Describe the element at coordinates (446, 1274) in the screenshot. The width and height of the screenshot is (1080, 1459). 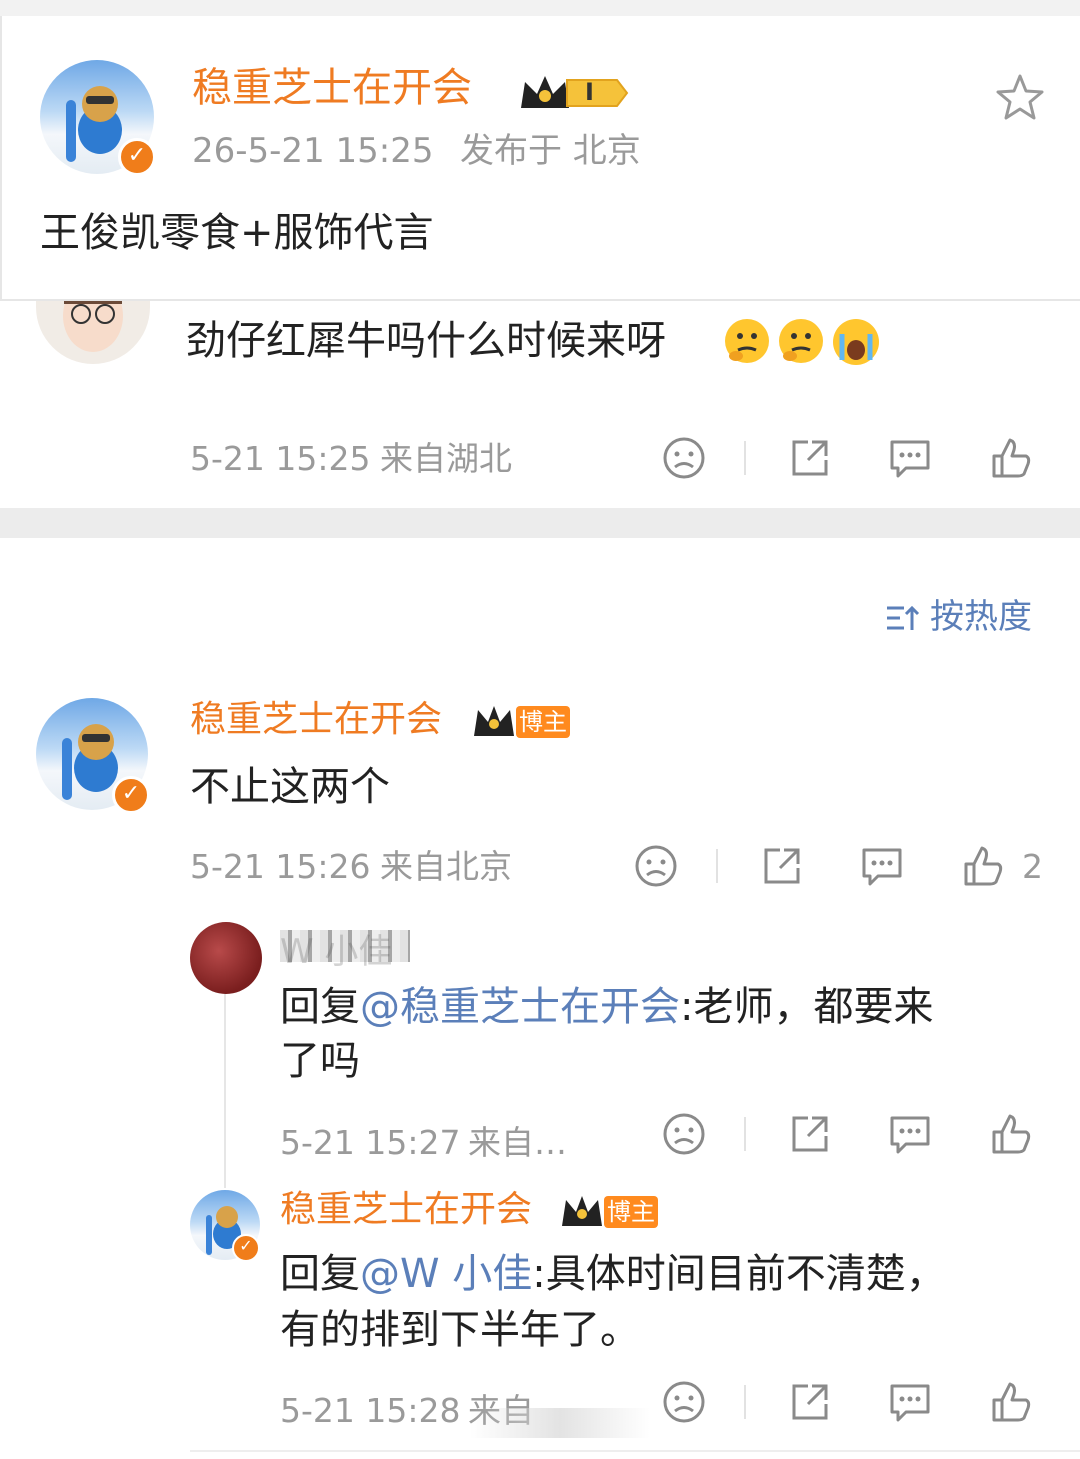
I see `mention-link: @W 小佳` at that location.